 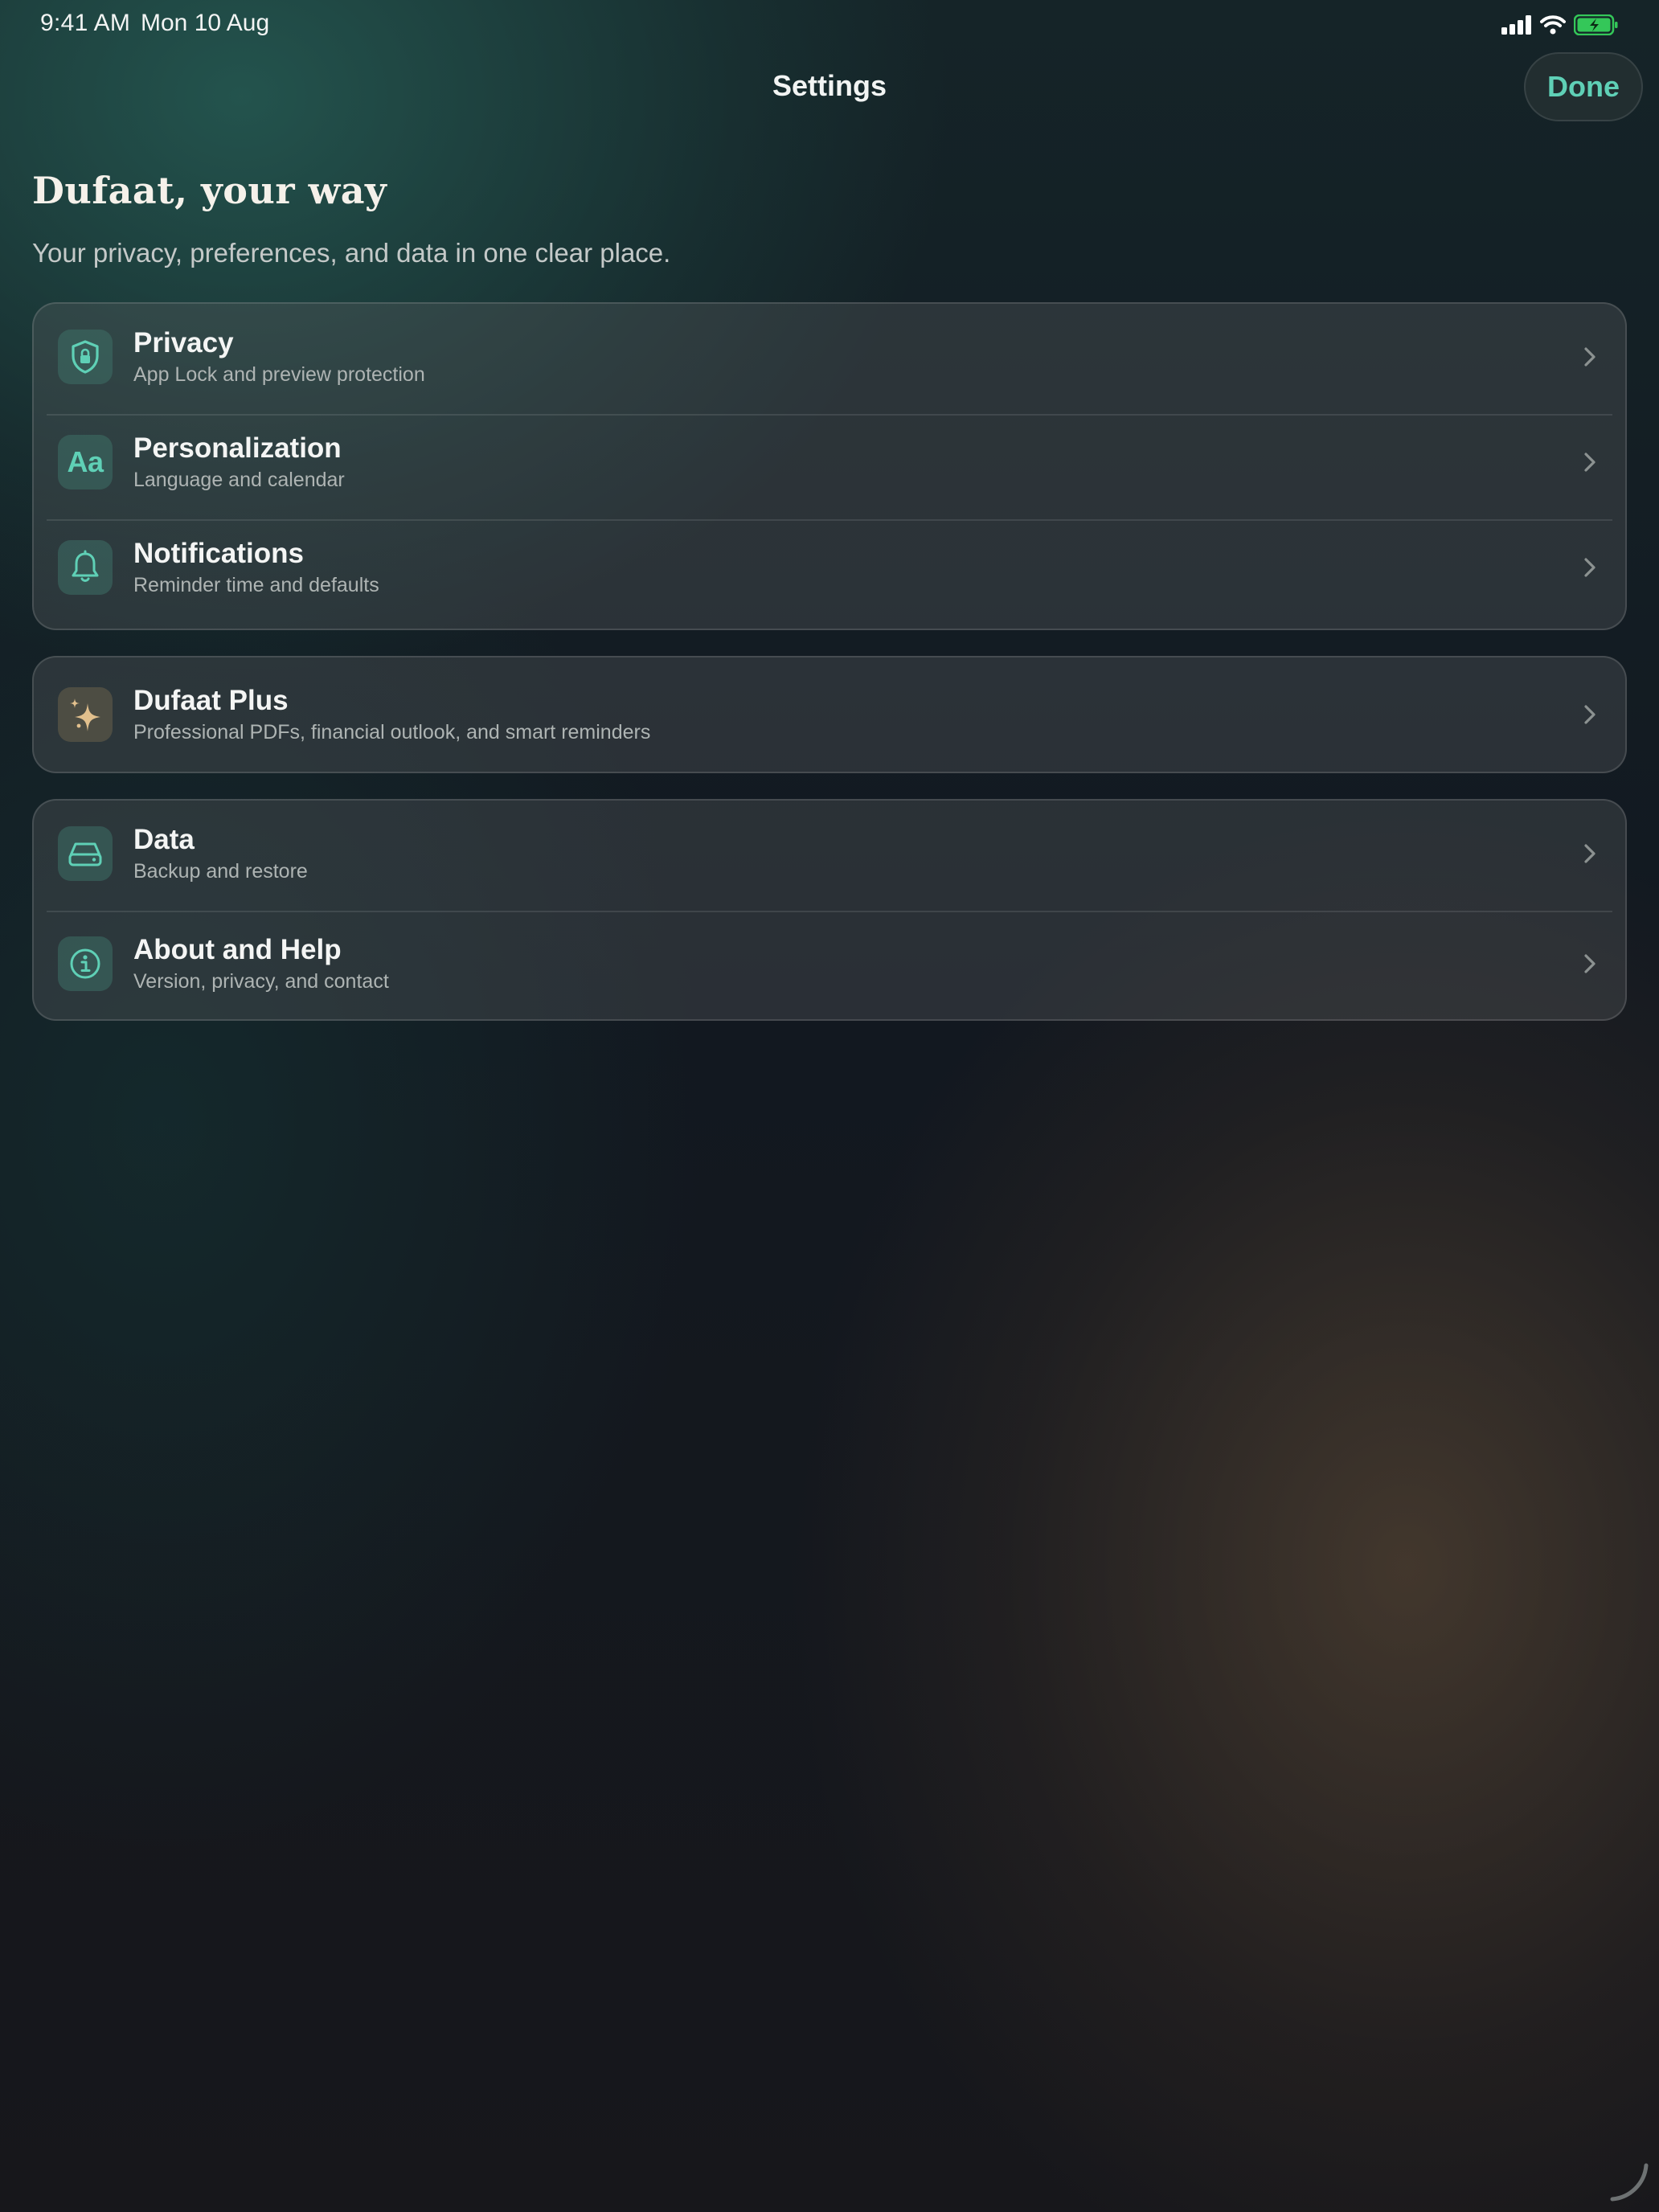 What do you see at coordinates (211, 700) in the screenshot?
I see `row-title: Dufaat Plus` at bounding box center [211, 700].